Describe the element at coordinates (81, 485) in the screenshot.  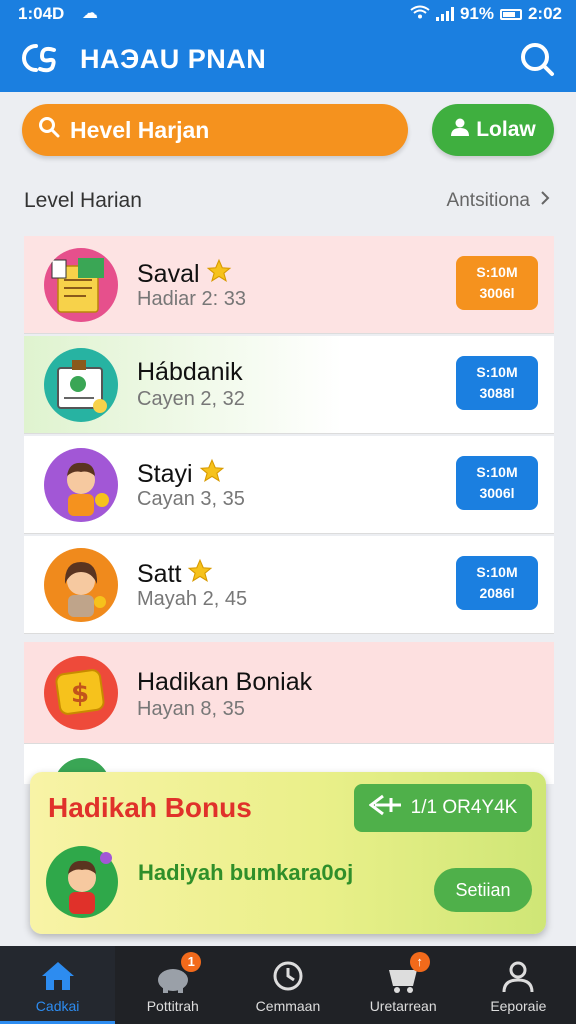
I see `boy-avatar-icon` at that location.